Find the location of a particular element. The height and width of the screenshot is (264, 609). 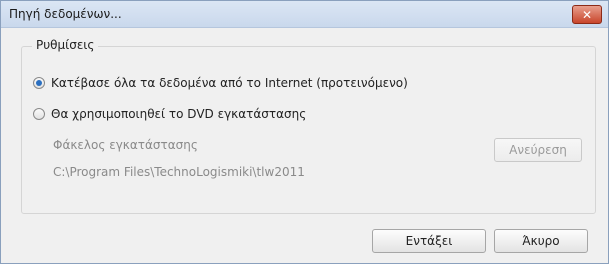

close-icon: ✕ is located at coordinates (587, 14).